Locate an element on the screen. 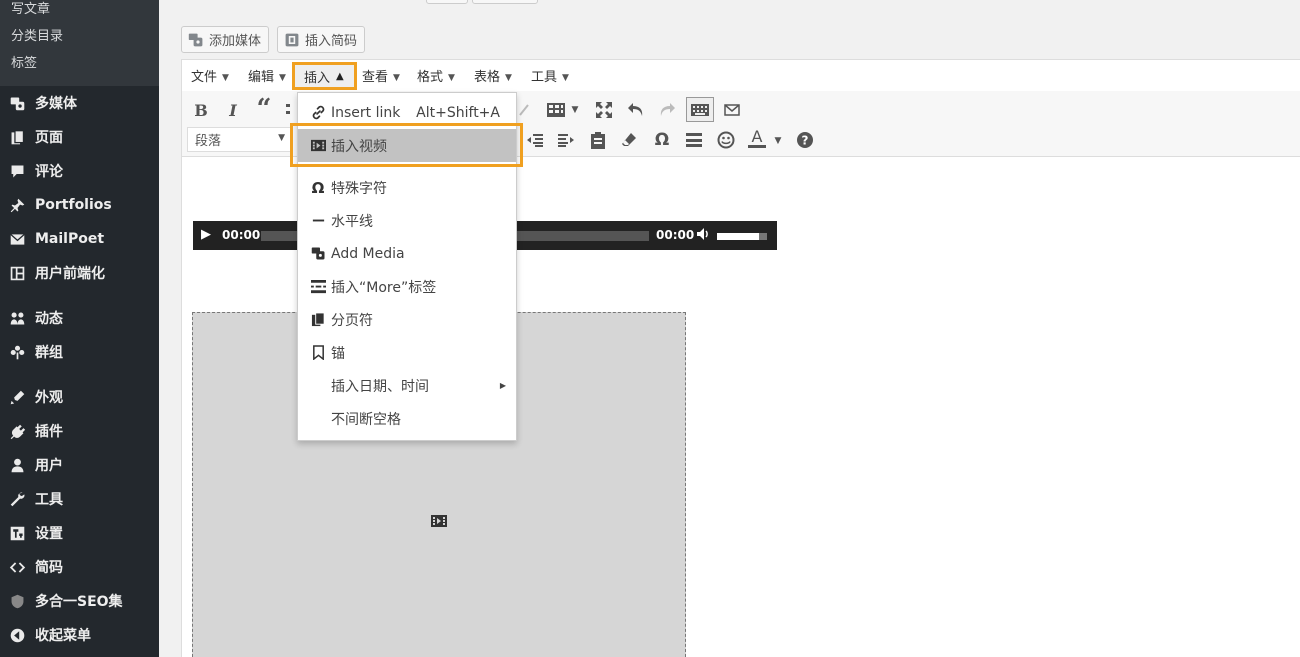 This screenshot has width=1300, height=657. menu-item-add-media: Add Media is located at coordinates (407, 253).